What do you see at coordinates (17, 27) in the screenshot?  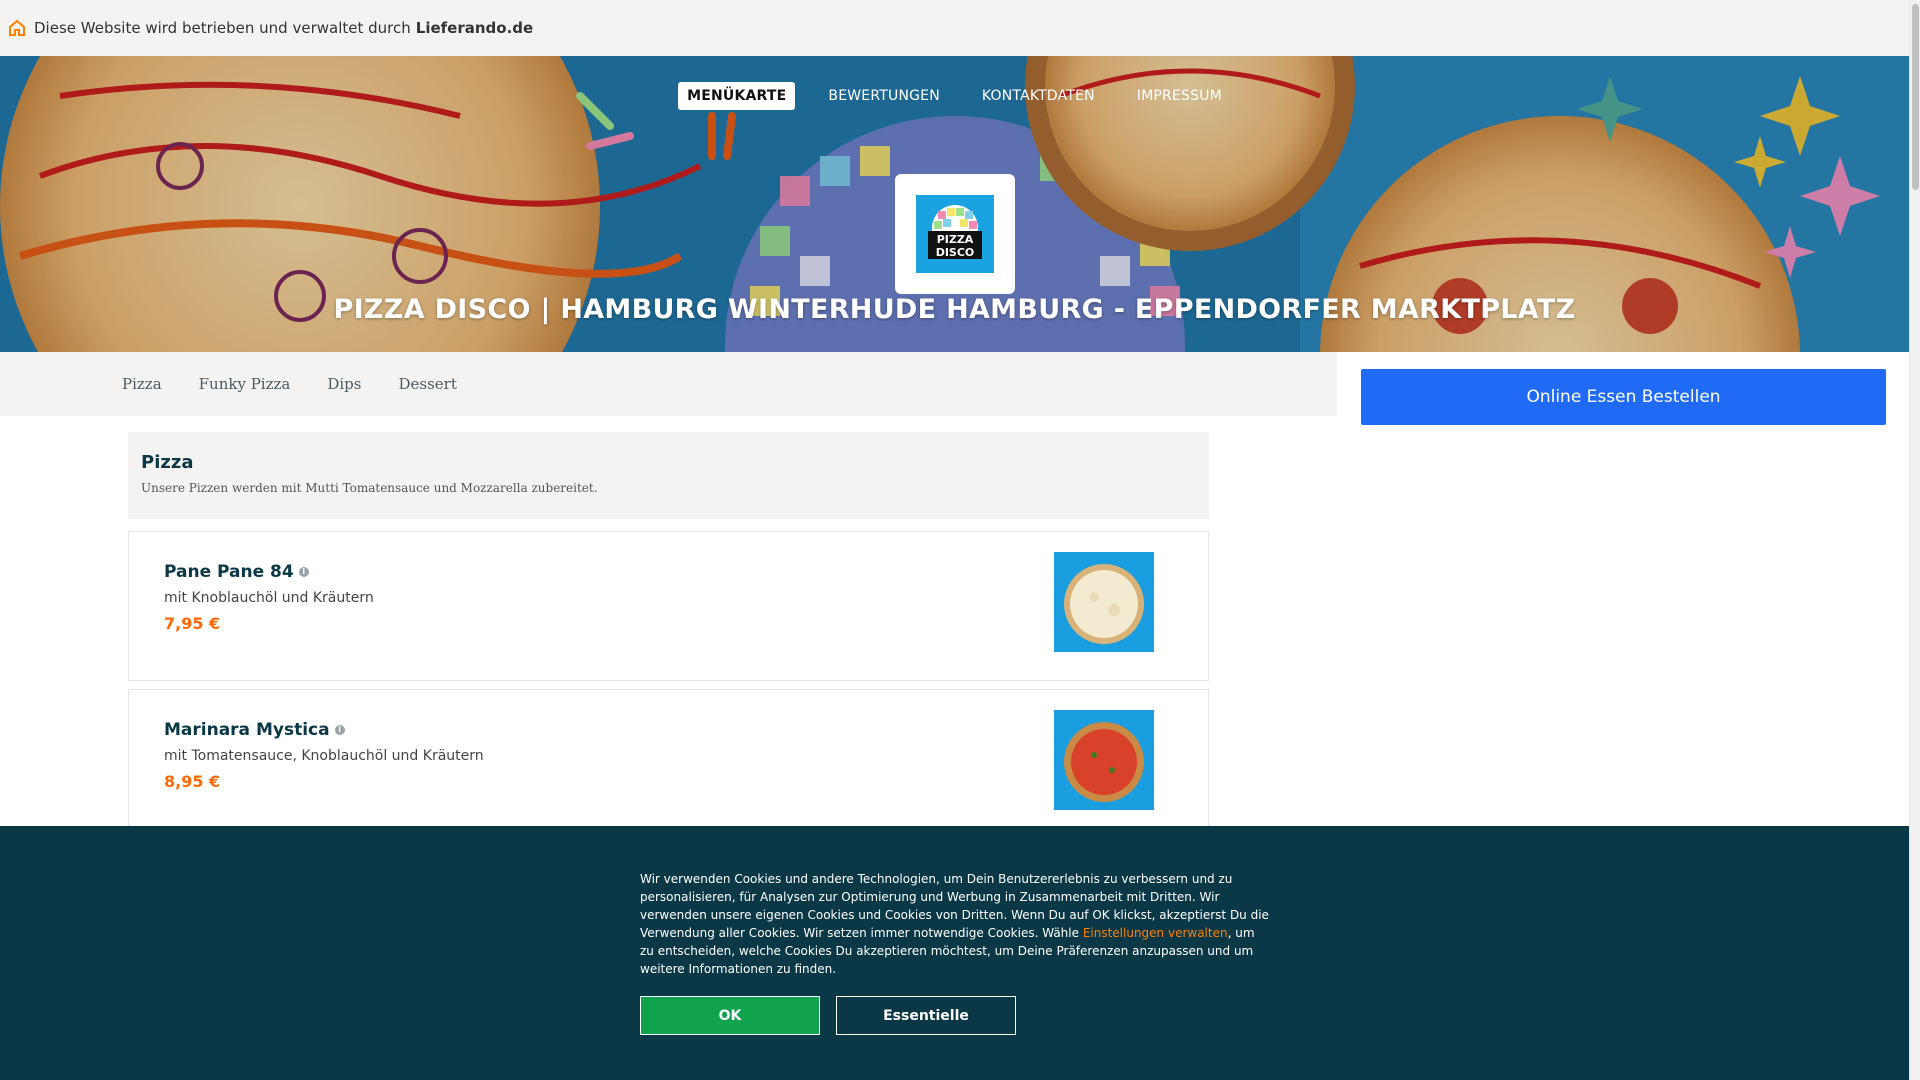 I see `home-icon` at bounding box center [17, 27].